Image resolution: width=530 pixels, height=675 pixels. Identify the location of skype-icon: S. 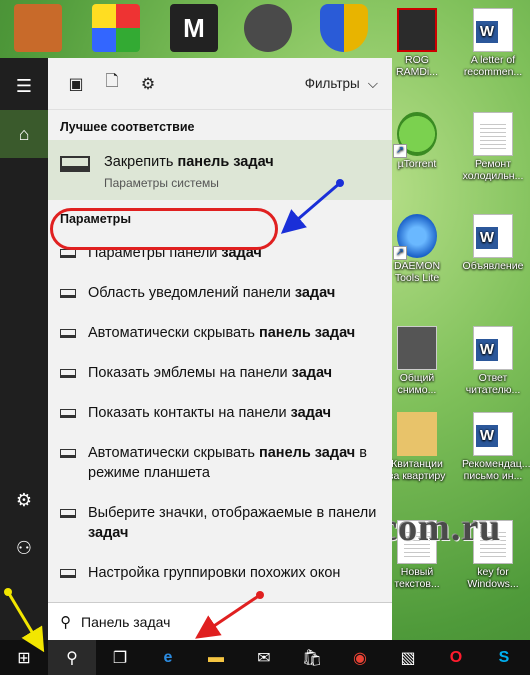
(504, 657).